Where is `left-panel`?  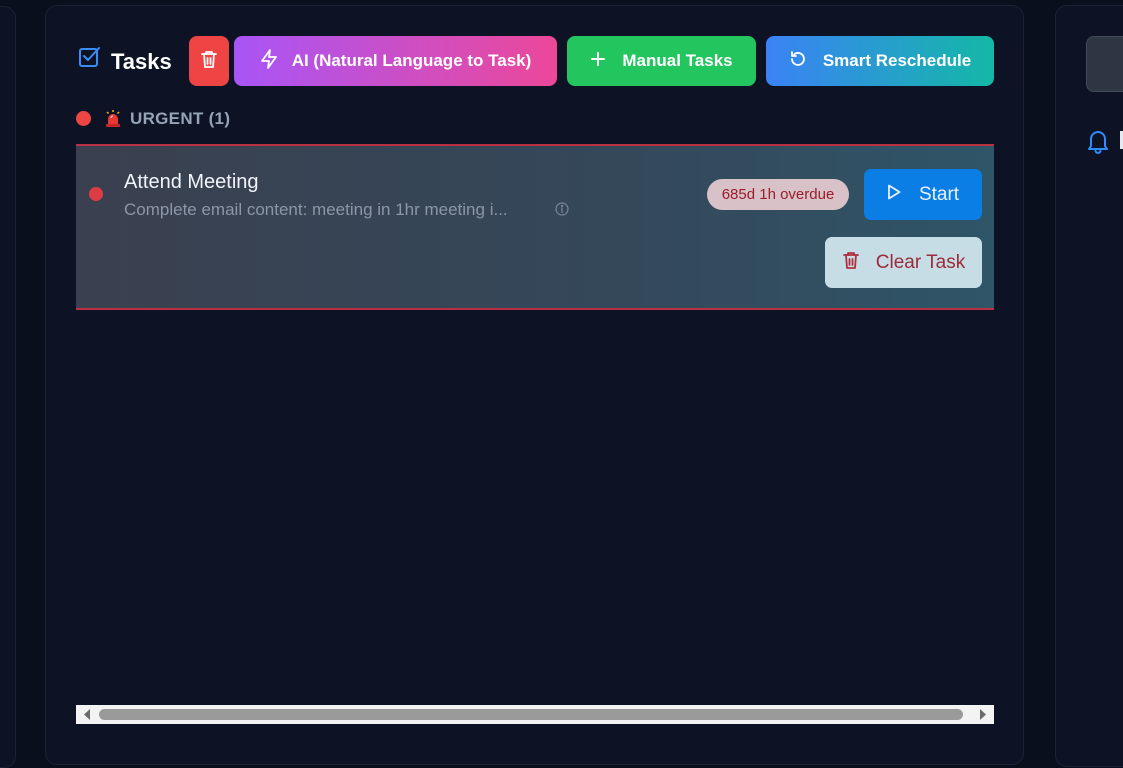 left-panel is located at coordinates (8, 387).